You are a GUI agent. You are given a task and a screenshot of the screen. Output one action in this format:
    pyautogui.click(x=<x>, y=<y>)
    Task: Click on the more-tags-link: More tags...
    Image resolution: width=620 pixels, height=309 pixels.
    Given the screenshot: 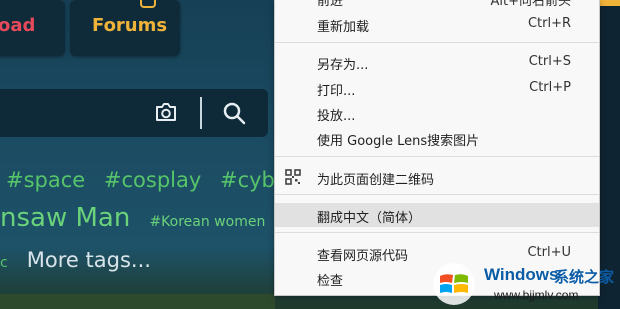 What is the action you would take?
    pyautogui.click(x=89, y=260)
    